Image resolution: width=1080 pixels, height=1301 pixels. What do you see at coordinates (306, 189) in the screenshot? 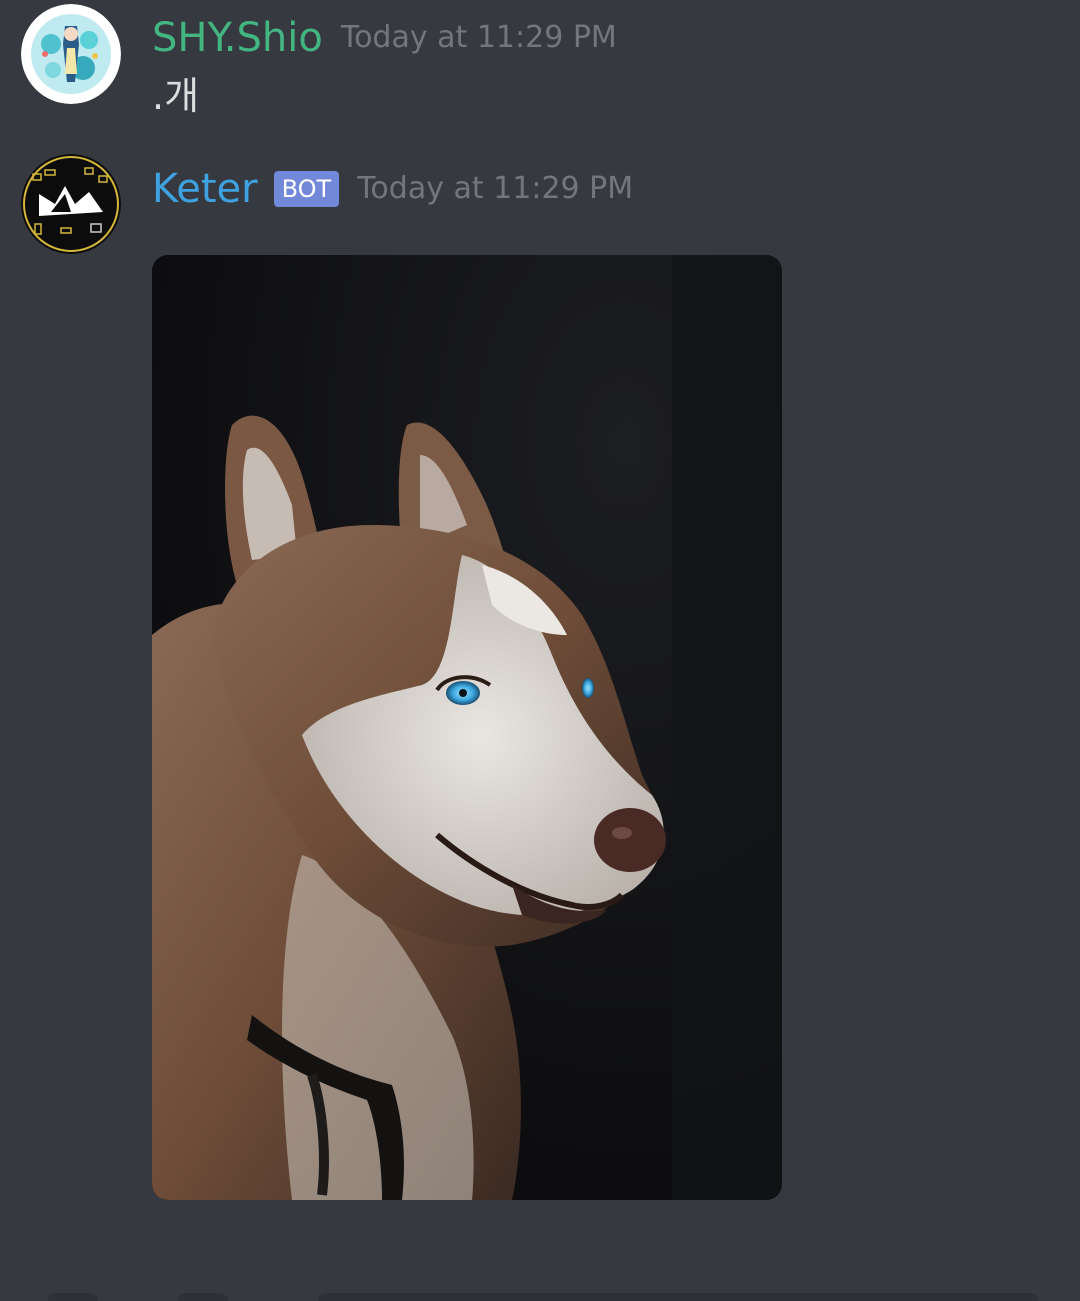
I see `bot-badge: BOT` at bounding box center [306, 189].